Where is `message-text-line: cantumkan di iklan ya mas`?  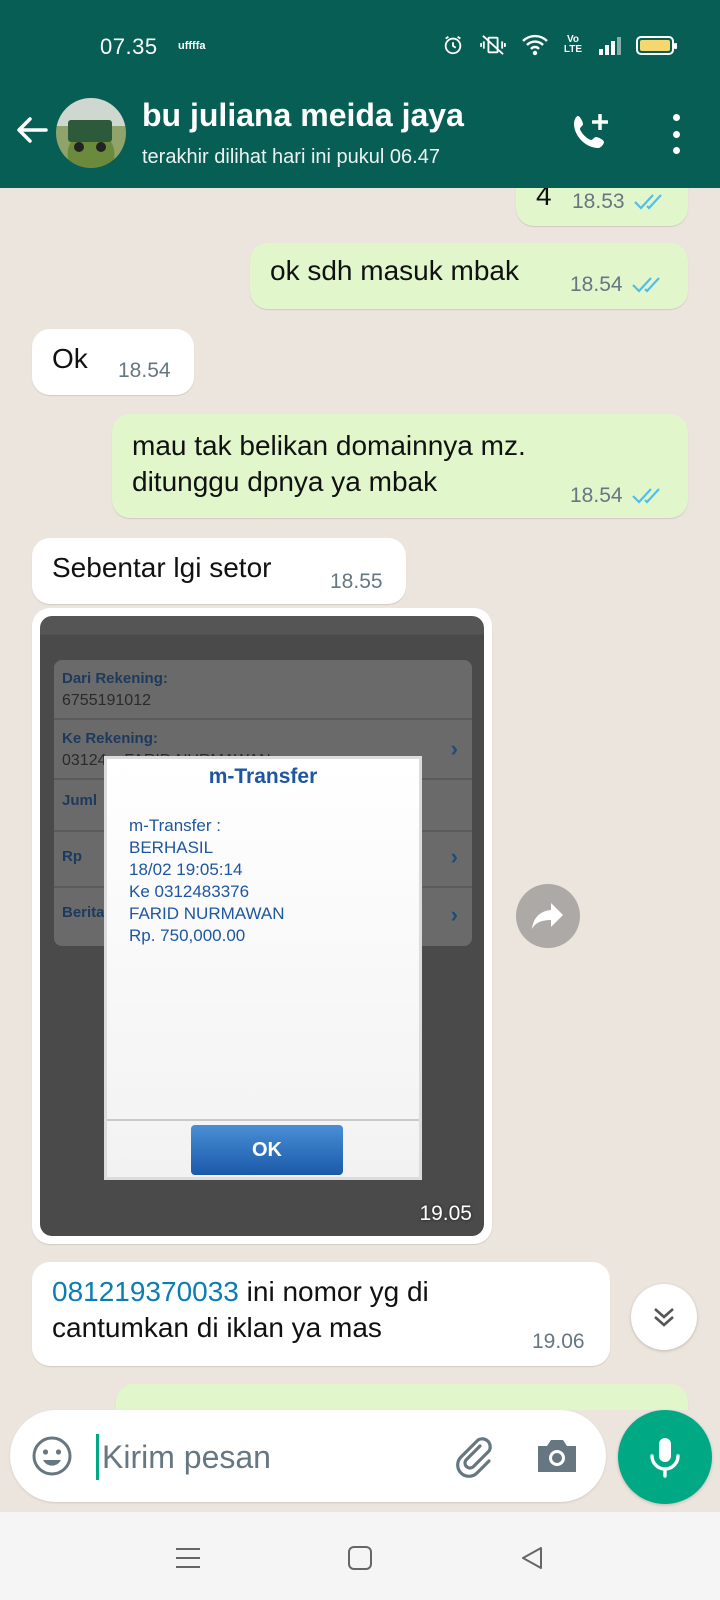
message-text-line: cantumkan di iklan ya mas is located at coordinates (217, 1327).